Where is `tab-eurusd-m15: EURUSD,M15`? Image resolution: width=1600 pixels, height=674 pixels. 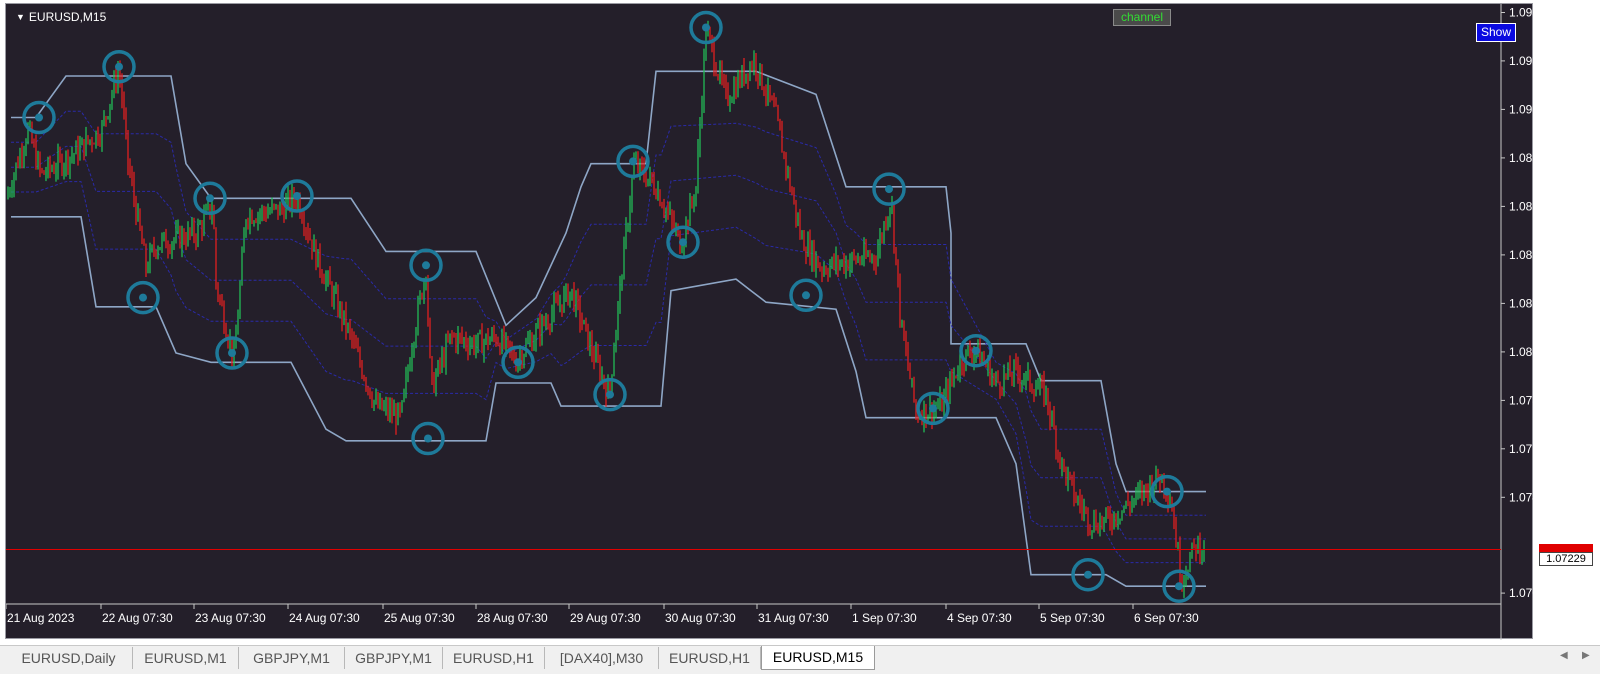
tab-eurusd-m15: EURUSD,M15 is located at coordinates (818, 658).